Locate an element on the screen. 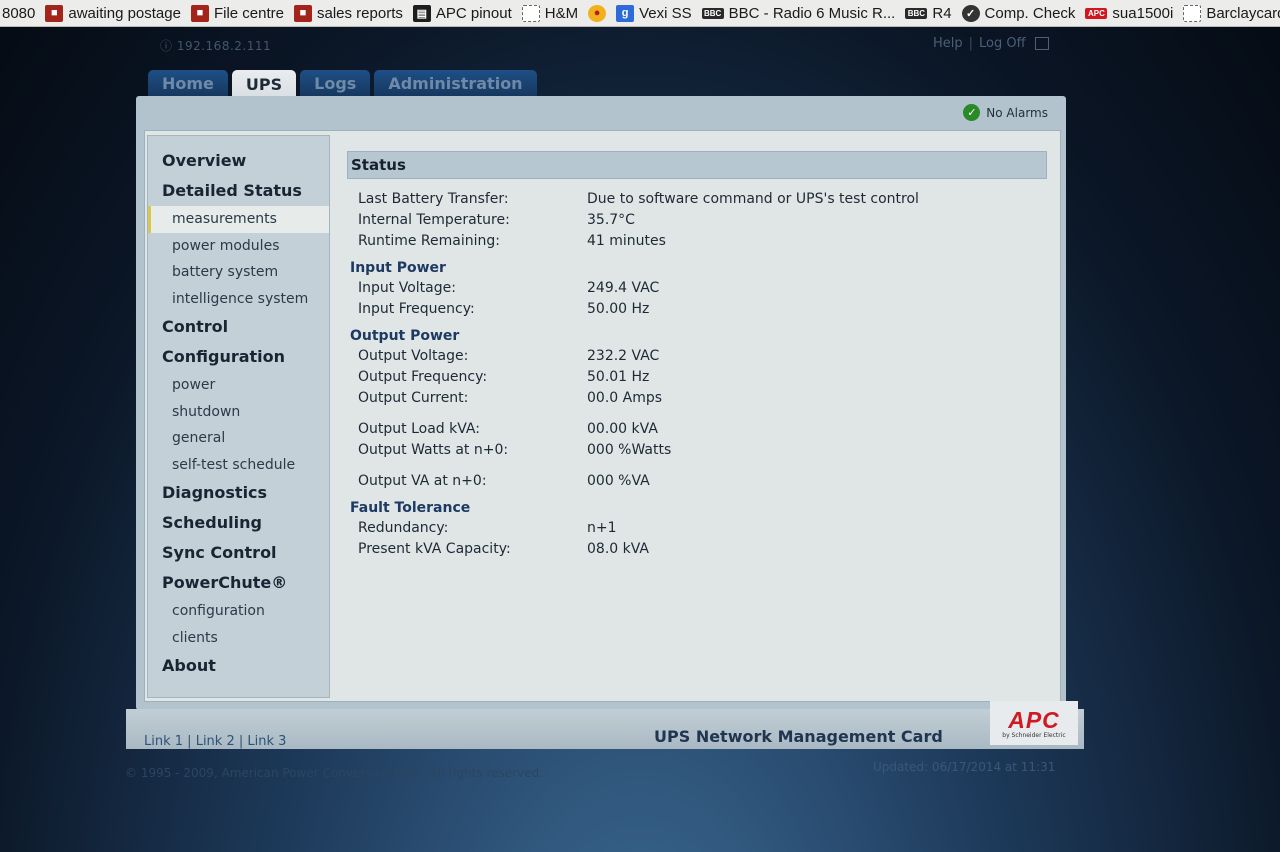 This screenshot has width=1280, height=852. footer-link-2: Link 2 is located at coordinates (215, 741).